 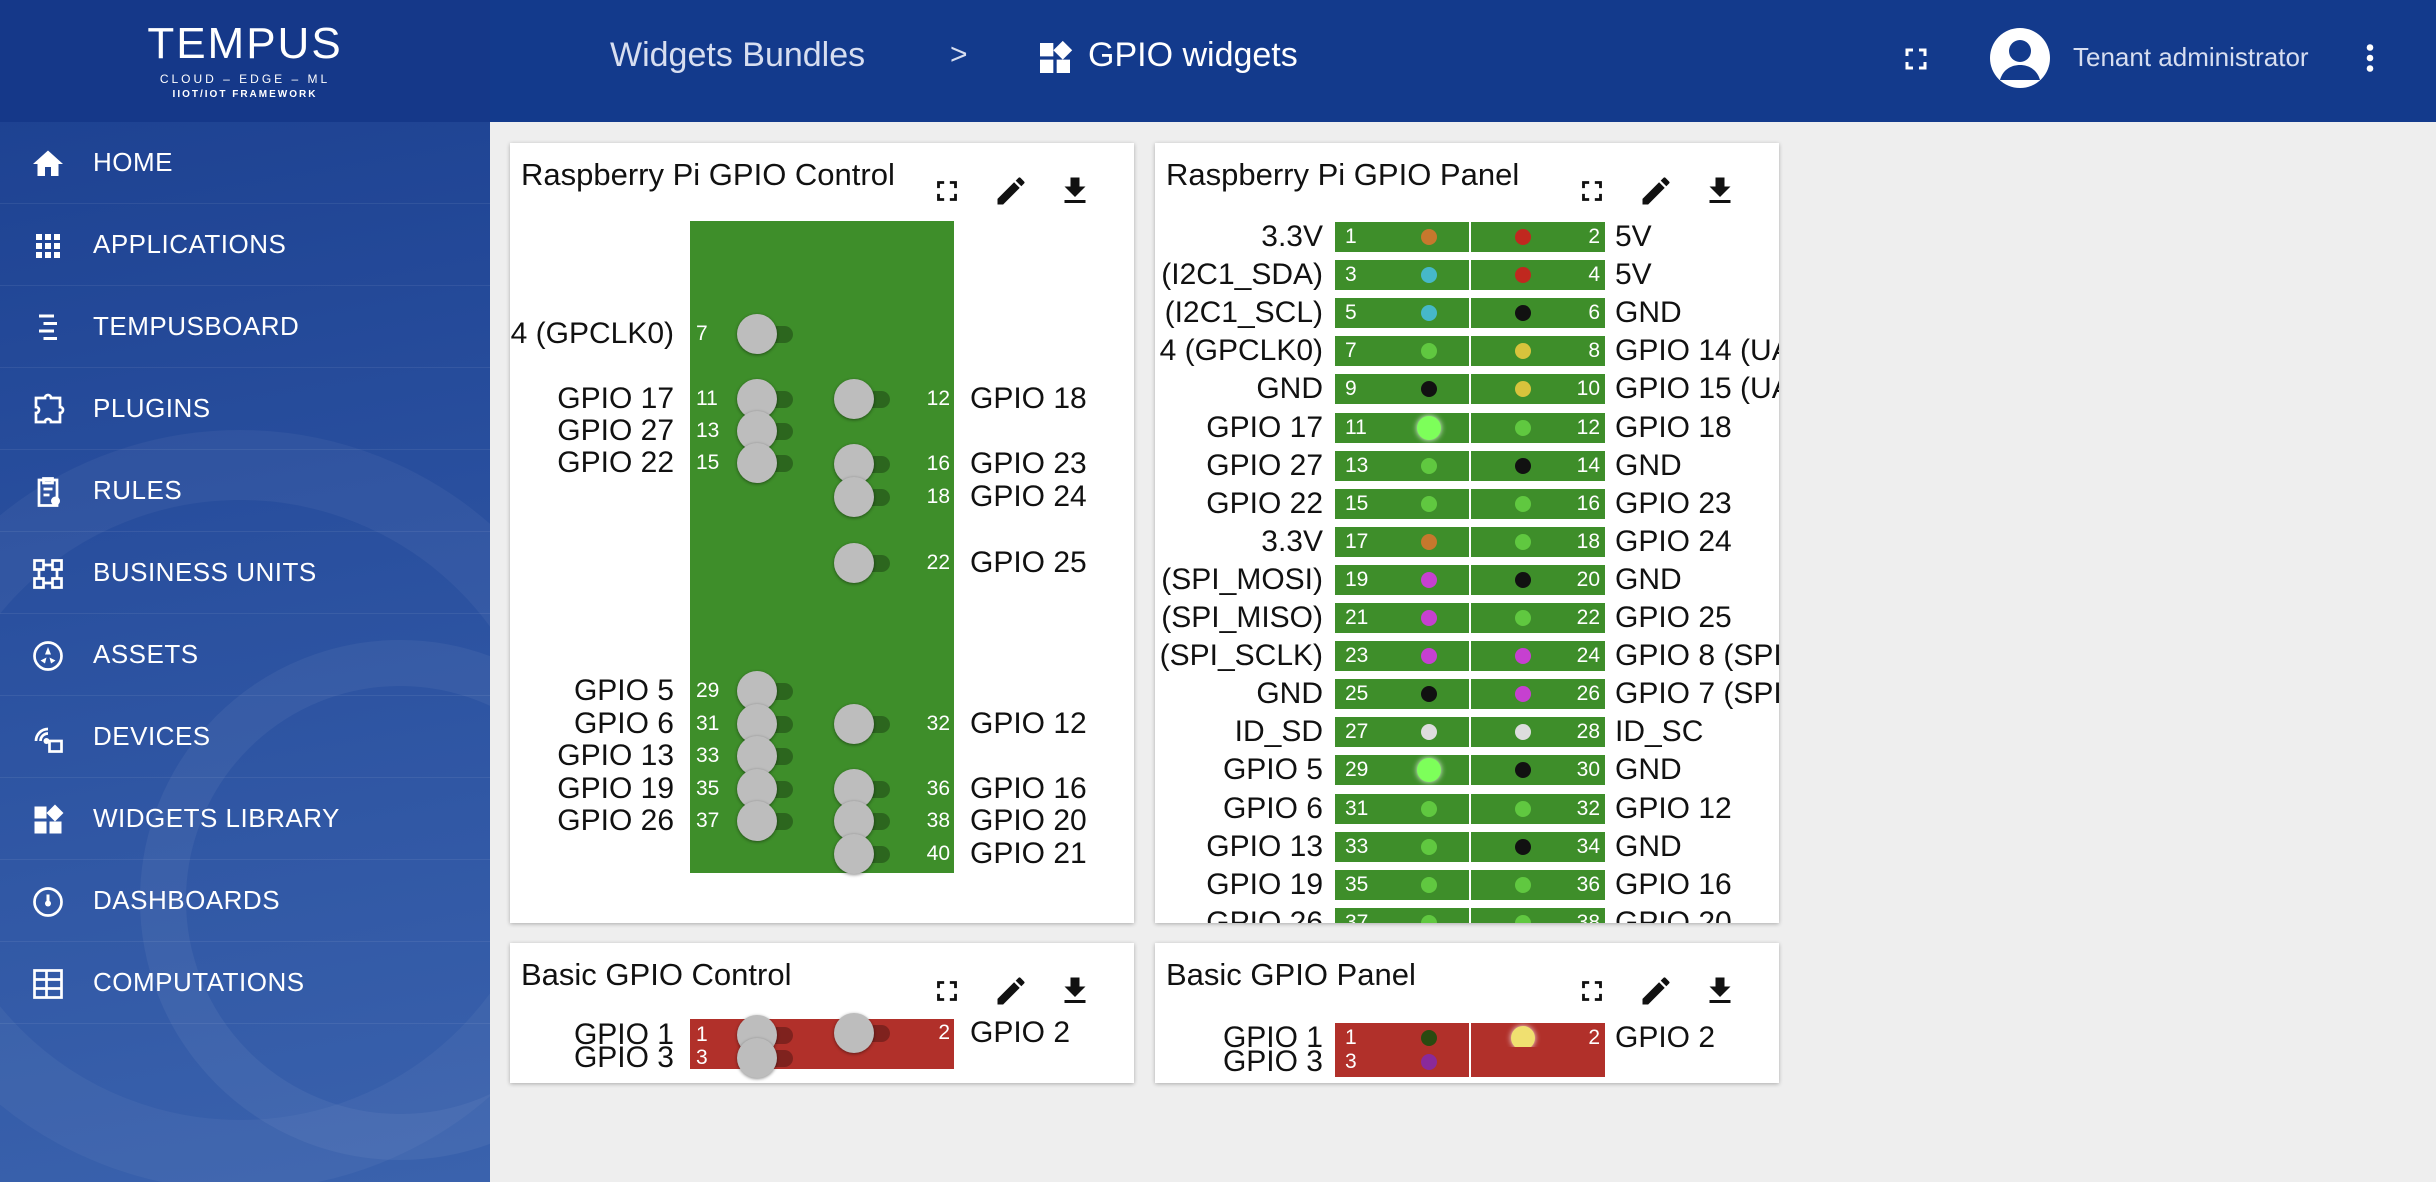 I want to click on gpio-pin-number: 1, so click(x=702, y=1034).